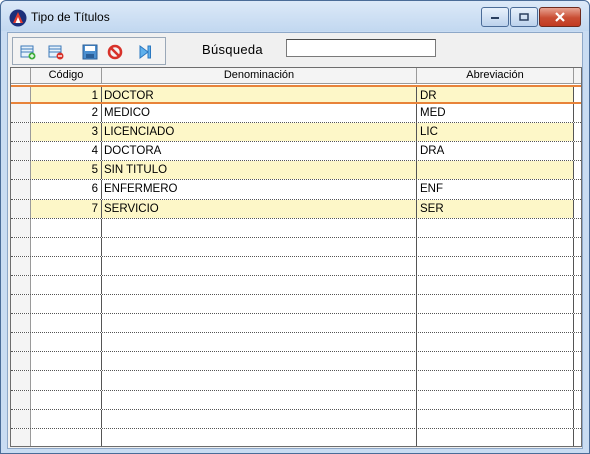 The width and height of the screenshot is (590, 454). Describe the element at coordinates (295, 16) in the screenshot. I see `title-bar: Tipo de Títulos` at that location.